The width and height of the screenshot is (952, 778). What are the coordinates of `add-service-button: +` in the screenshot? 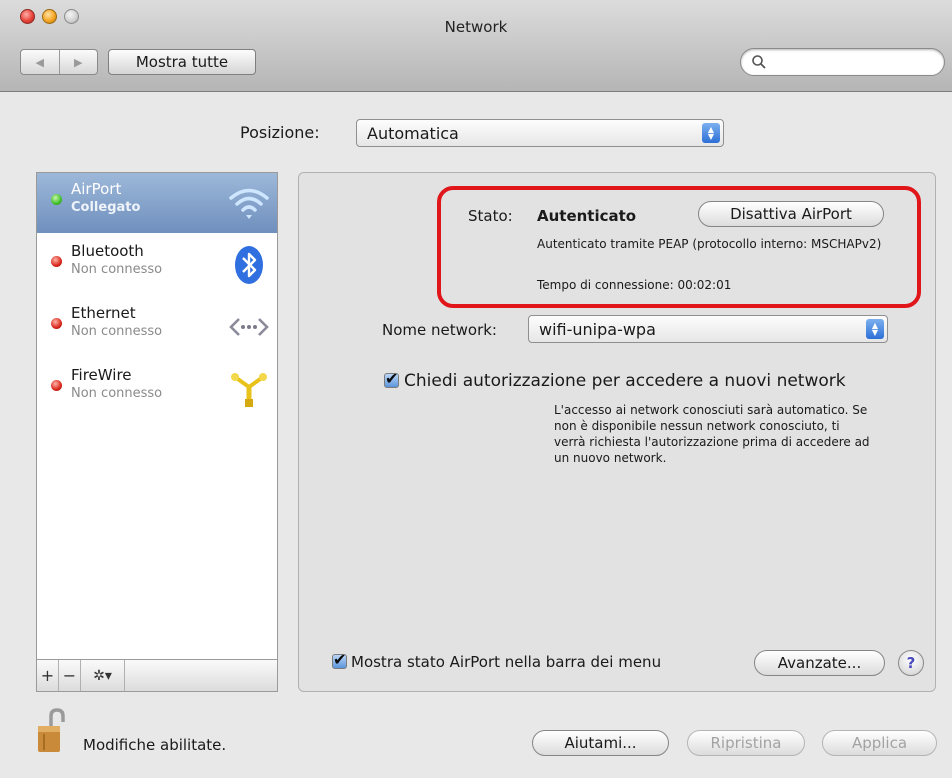 It's located at (48, 675).